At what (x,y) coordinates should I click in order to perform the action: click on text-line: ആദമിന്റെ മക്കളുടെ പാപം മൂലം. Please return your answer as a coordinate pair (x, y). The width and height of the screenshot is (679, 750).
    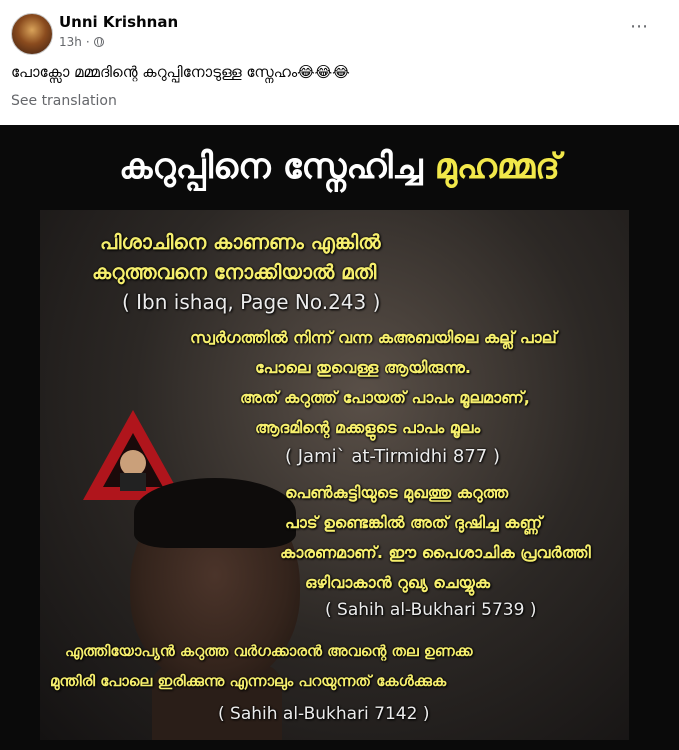
    Looking at the image, I should click on (368, 427).